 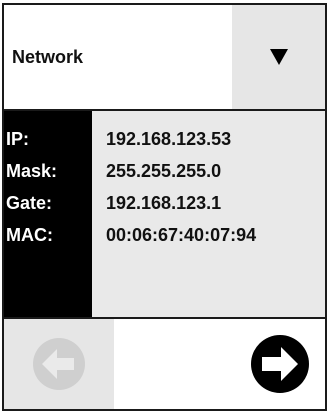 I want to click on gate-label: Gate:, so click(x=29, y=203).